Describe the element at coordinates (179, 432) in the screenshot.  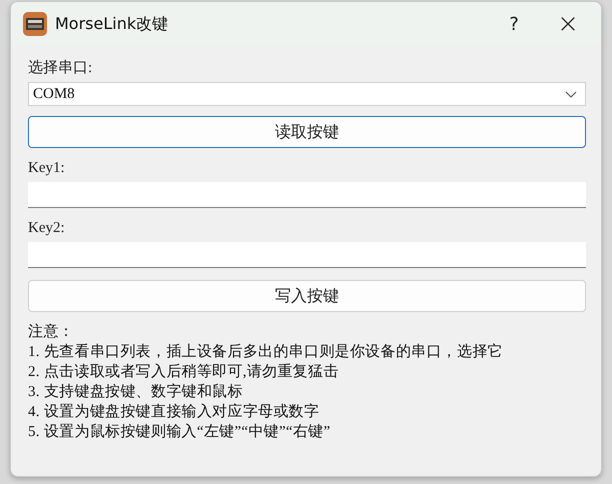
I see `note-line: 5. 设置为鼠标按键则输入“左键”“中键”“右键”` at that location.